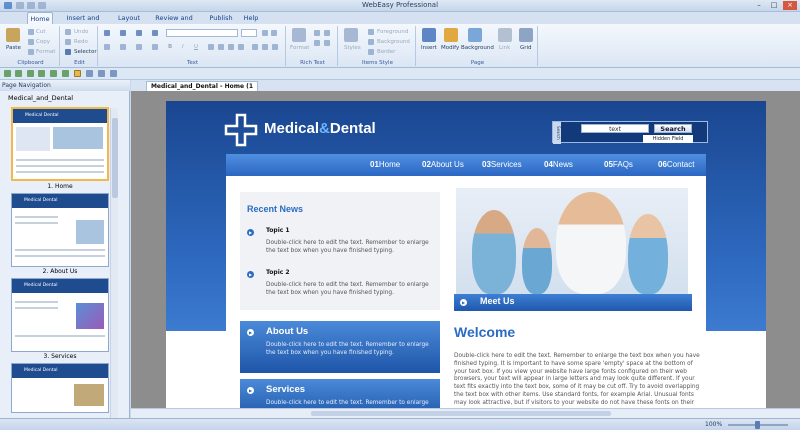  Describe the element at coordinates (40, 18) in the screenshot. I see `tab-home: Home` at that location.